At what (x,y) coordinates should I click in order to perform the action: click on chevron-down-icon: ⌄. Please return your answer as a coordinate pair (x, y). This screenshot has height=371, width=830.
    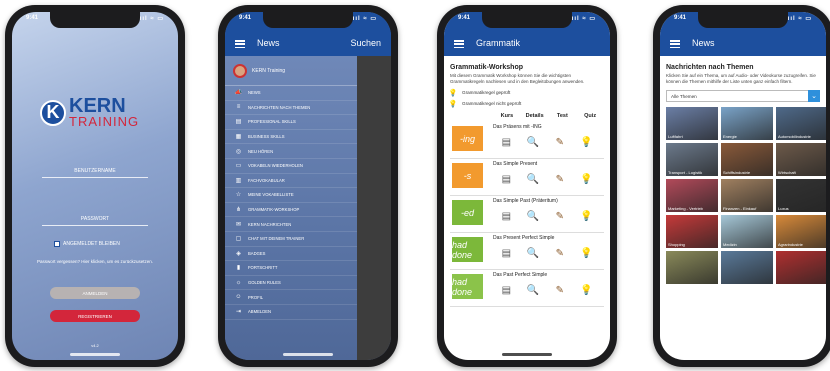
    Looking at the image, I should click on (814, 96).